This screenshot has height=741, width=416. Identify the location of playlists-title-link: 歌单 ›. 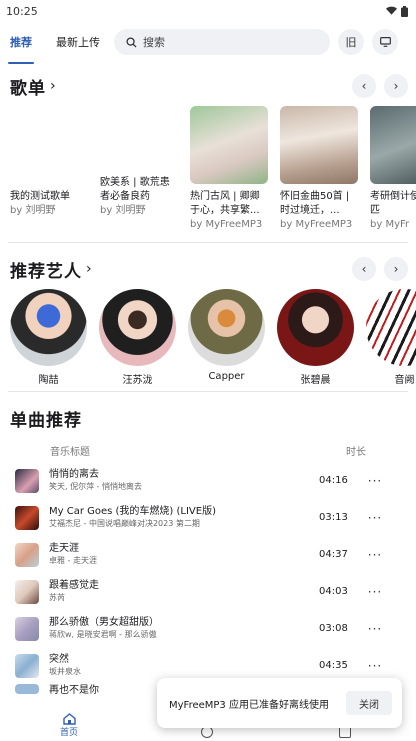
(33, 86).